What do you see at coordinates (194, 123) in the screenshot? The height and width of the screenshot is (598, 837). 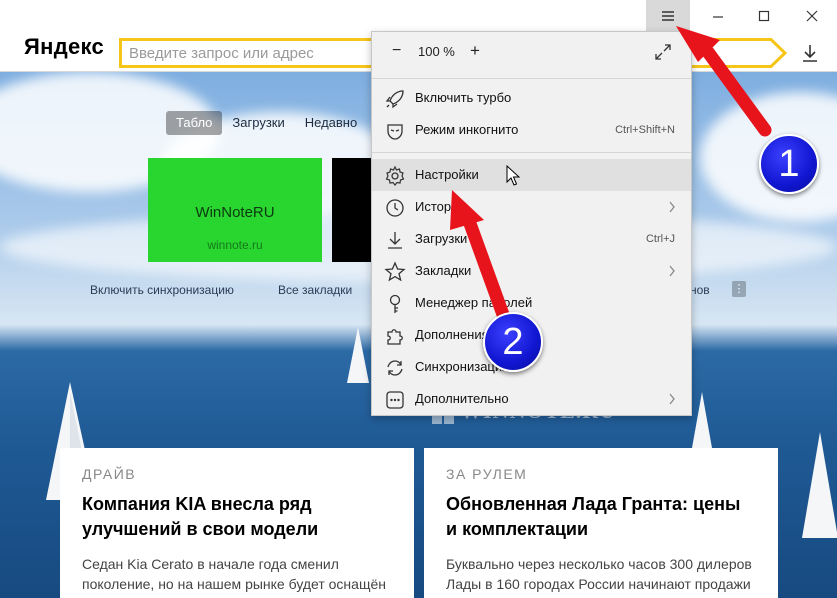 I see `tab-tablo: Табло` at bounding box center [194, 123].